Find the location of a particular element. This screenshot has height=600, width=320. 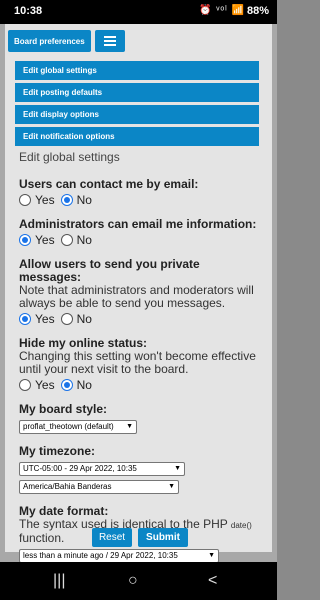

date-format-note-end: function. is located at coordinates (42, 538).